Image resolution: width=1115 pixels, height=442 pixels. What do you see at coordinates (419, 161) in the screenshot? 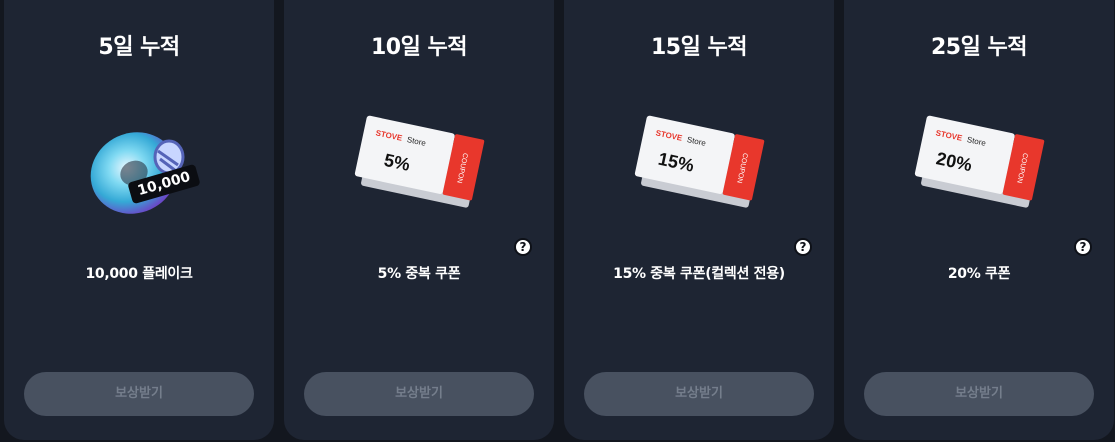
I see `coupon-ticket-icon: STOVE Store 5% COUPON` at bounding box center [419, 161].